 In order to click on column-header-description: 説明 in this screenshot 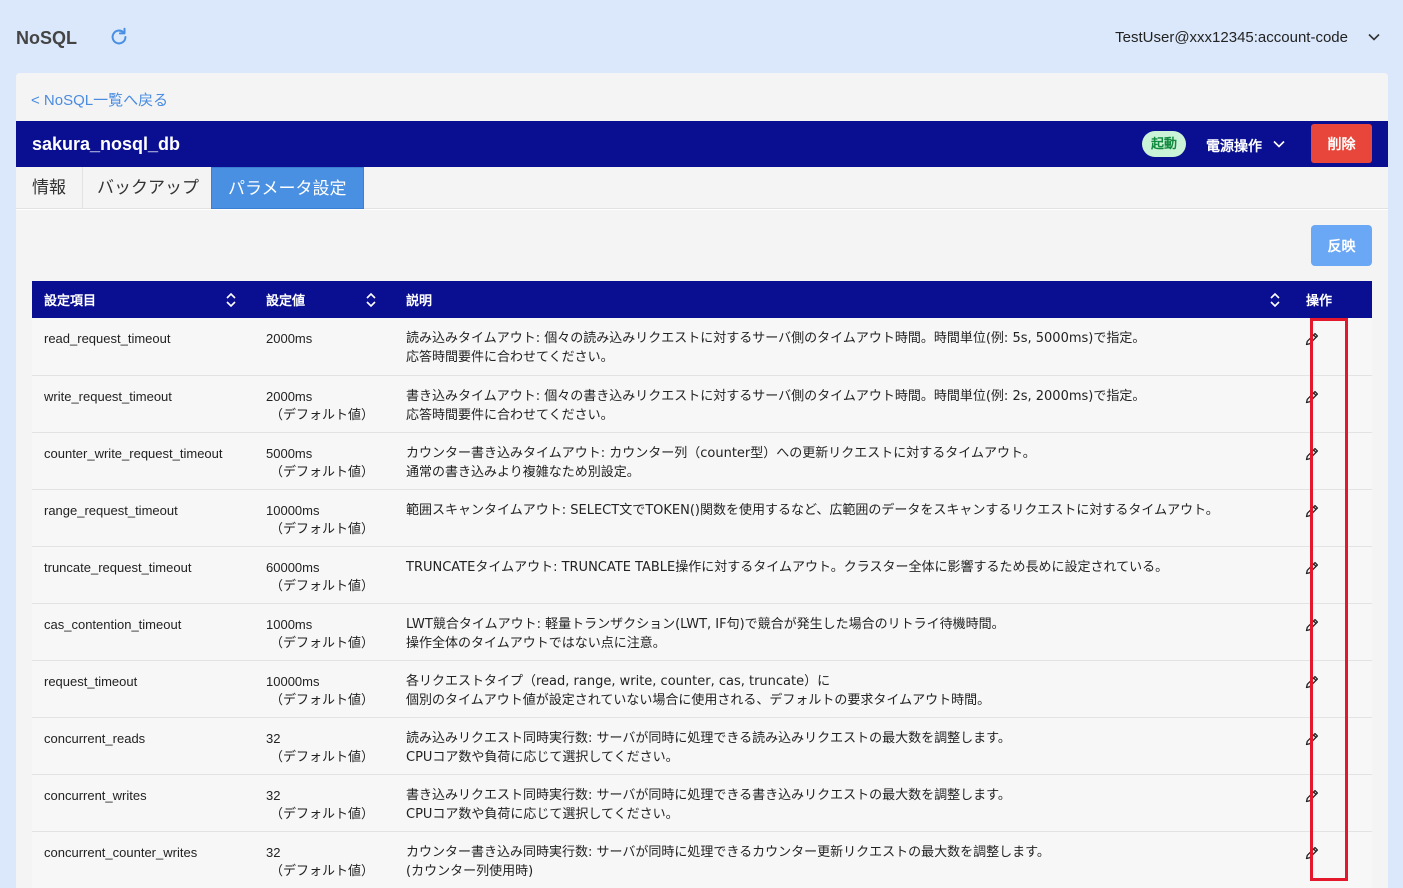, I will do `click(844, 299)`.